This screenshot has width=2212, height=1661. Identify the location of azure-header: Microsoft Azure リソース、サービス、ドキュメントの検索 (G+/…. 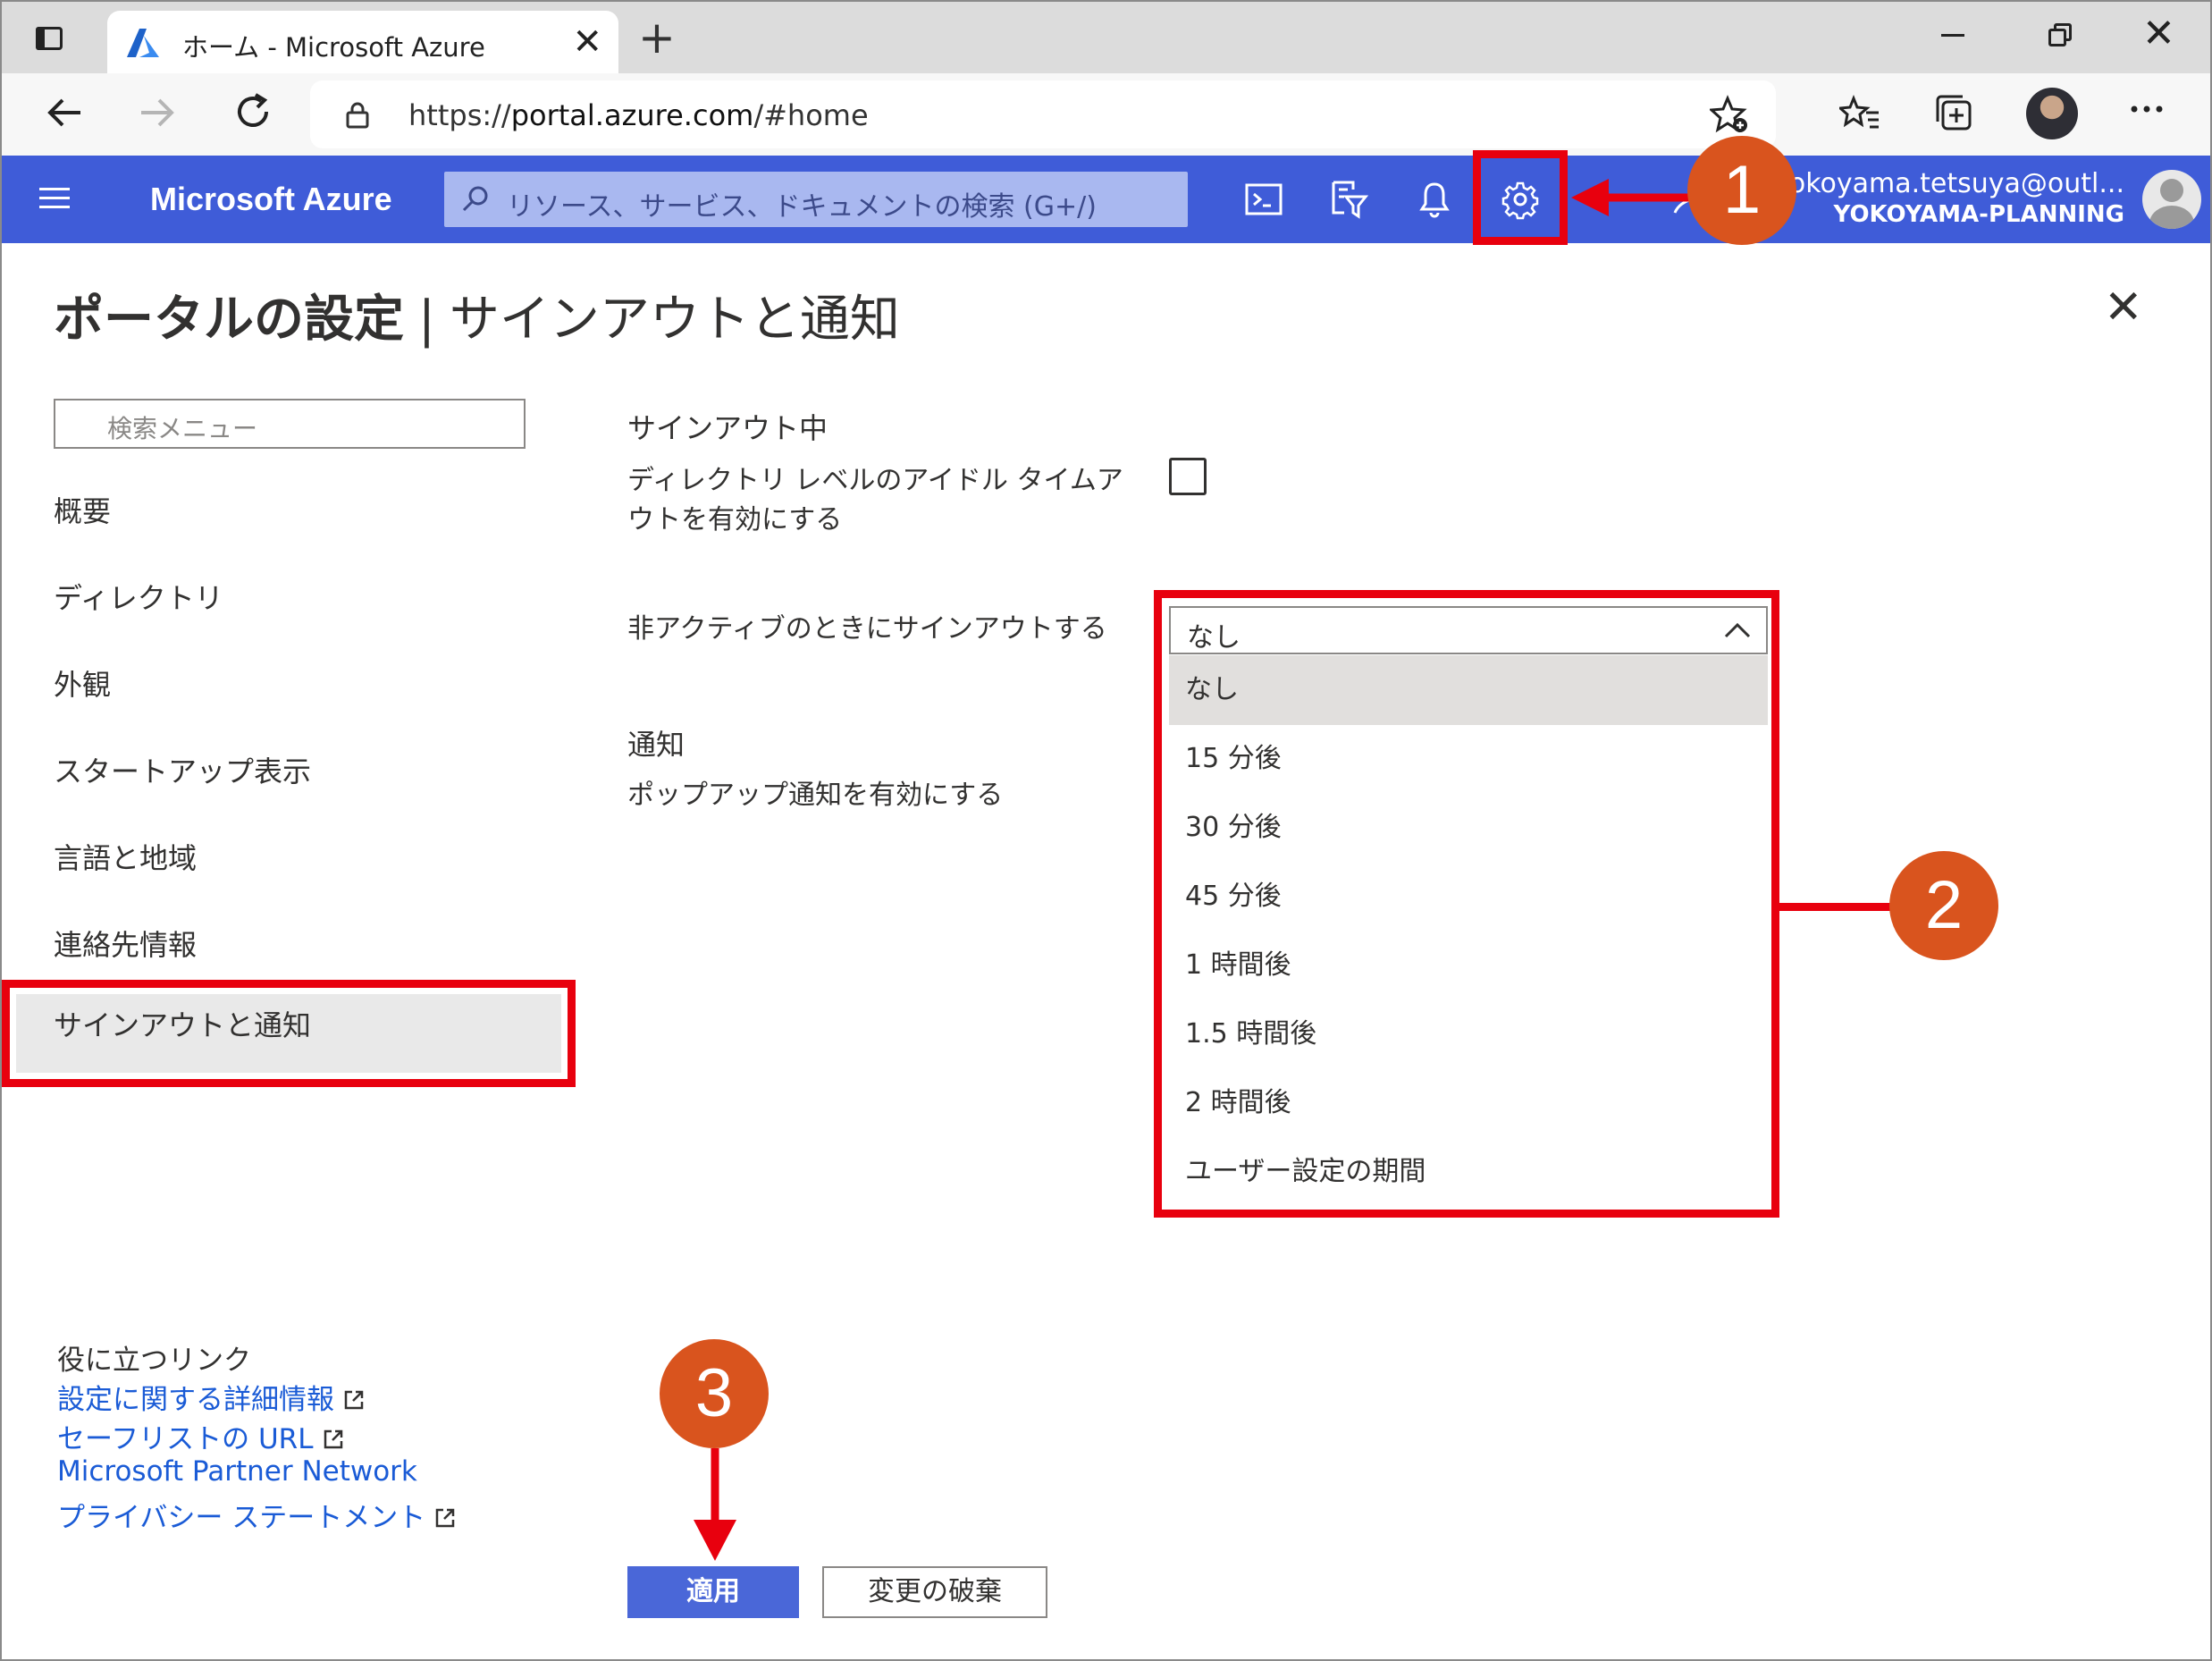
(1106, 199).